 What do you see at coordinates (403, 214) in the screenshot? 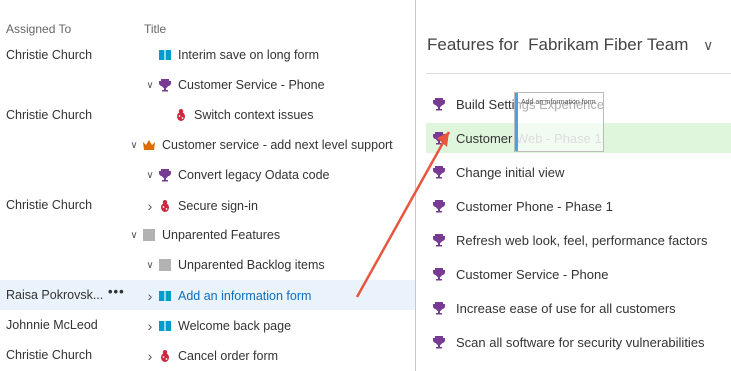
I see `drag-arrow` at bounding box center [403, 214].